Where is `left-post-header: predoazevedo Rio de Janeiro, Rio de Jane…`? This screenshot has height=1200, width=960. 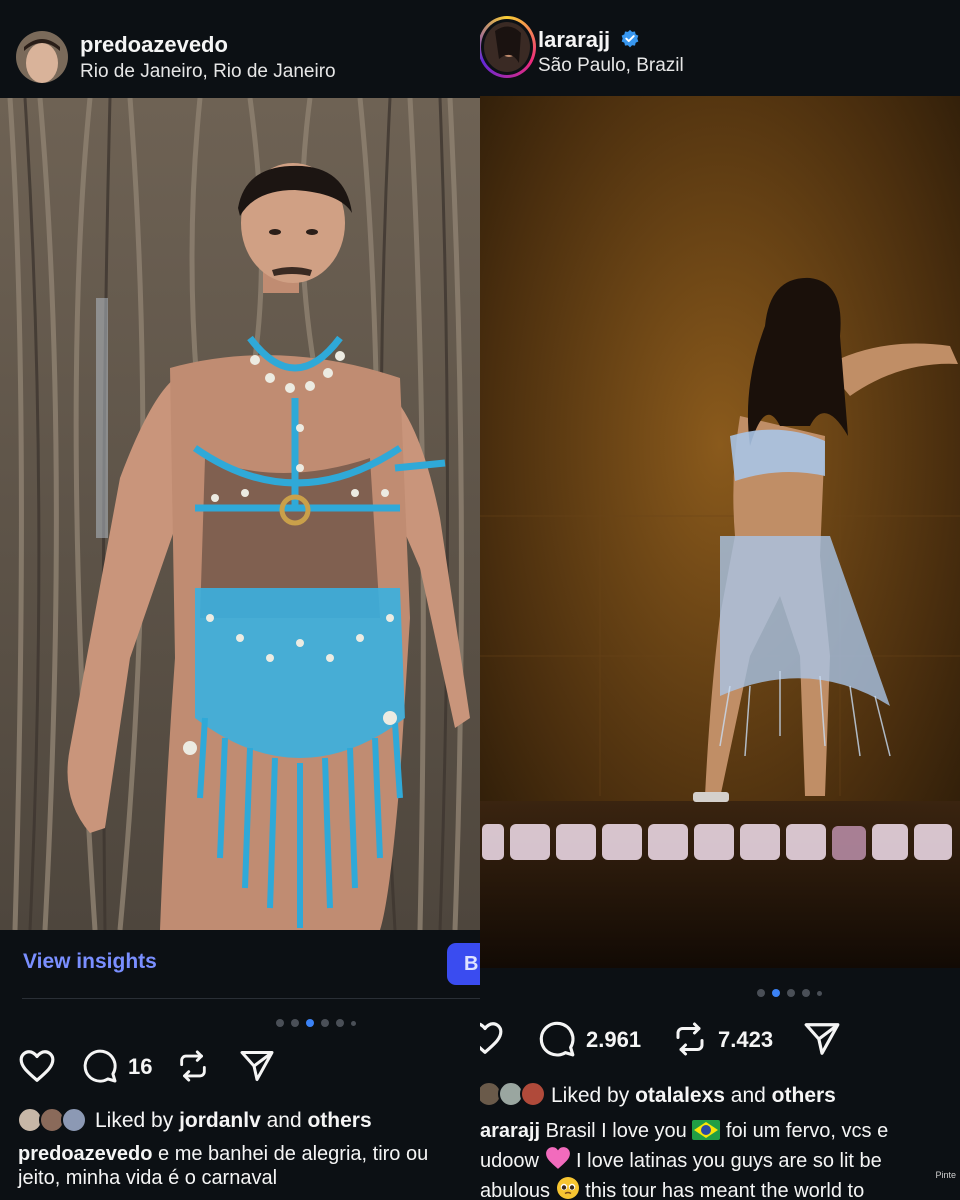
left-post-header: predoazevedo Rio de Janeiro, Rio de Jane… is located at coordinates (240, 48).